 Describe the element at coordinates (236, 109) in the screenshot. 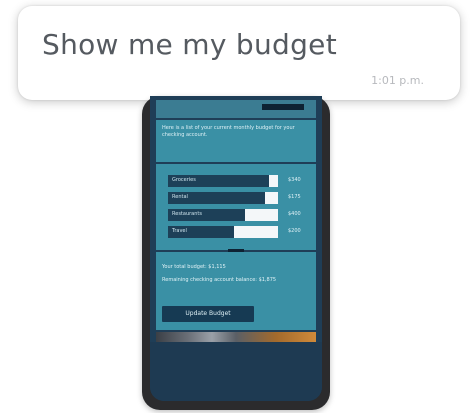

I see `status-strip` at that location.